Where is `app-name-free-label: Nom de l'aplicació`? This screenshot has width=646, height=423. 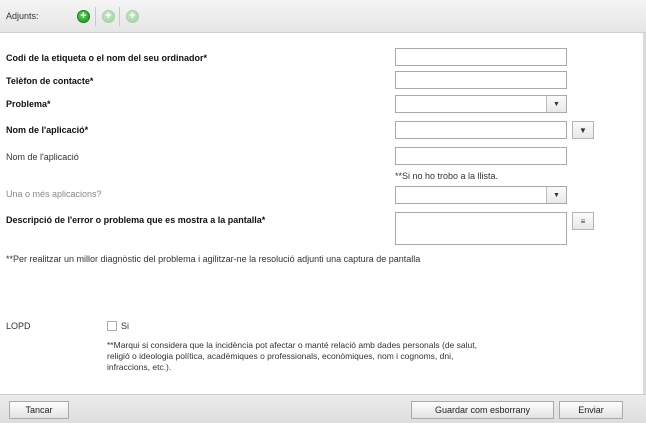 app-name-free-label: Nom de l'aplicació is located at coordinates (42, 157).